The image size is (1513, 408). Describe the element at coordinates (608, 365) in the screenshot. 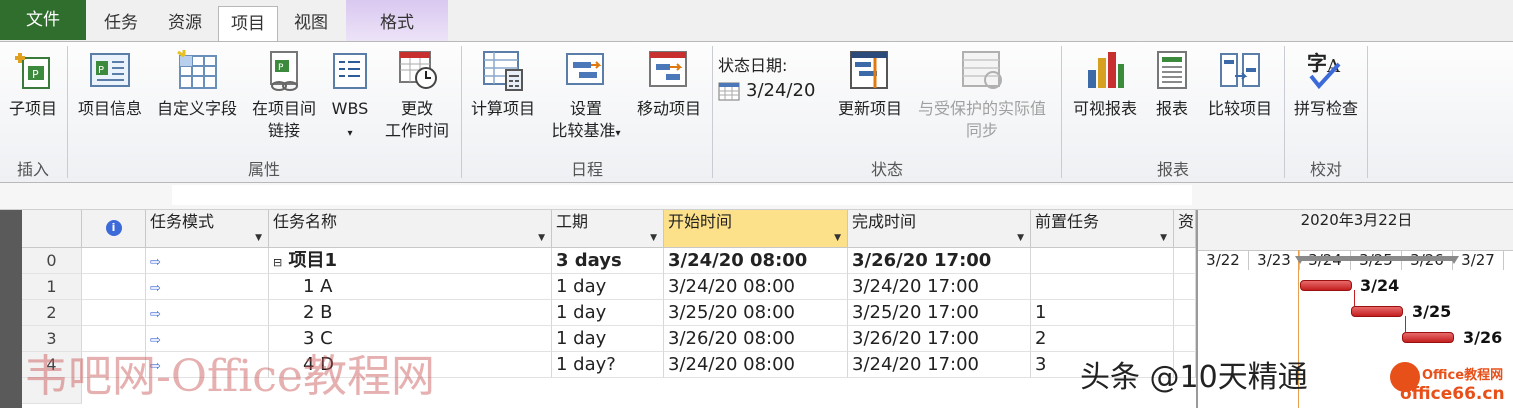

I see `duration-cell: 1 day?` at that location.